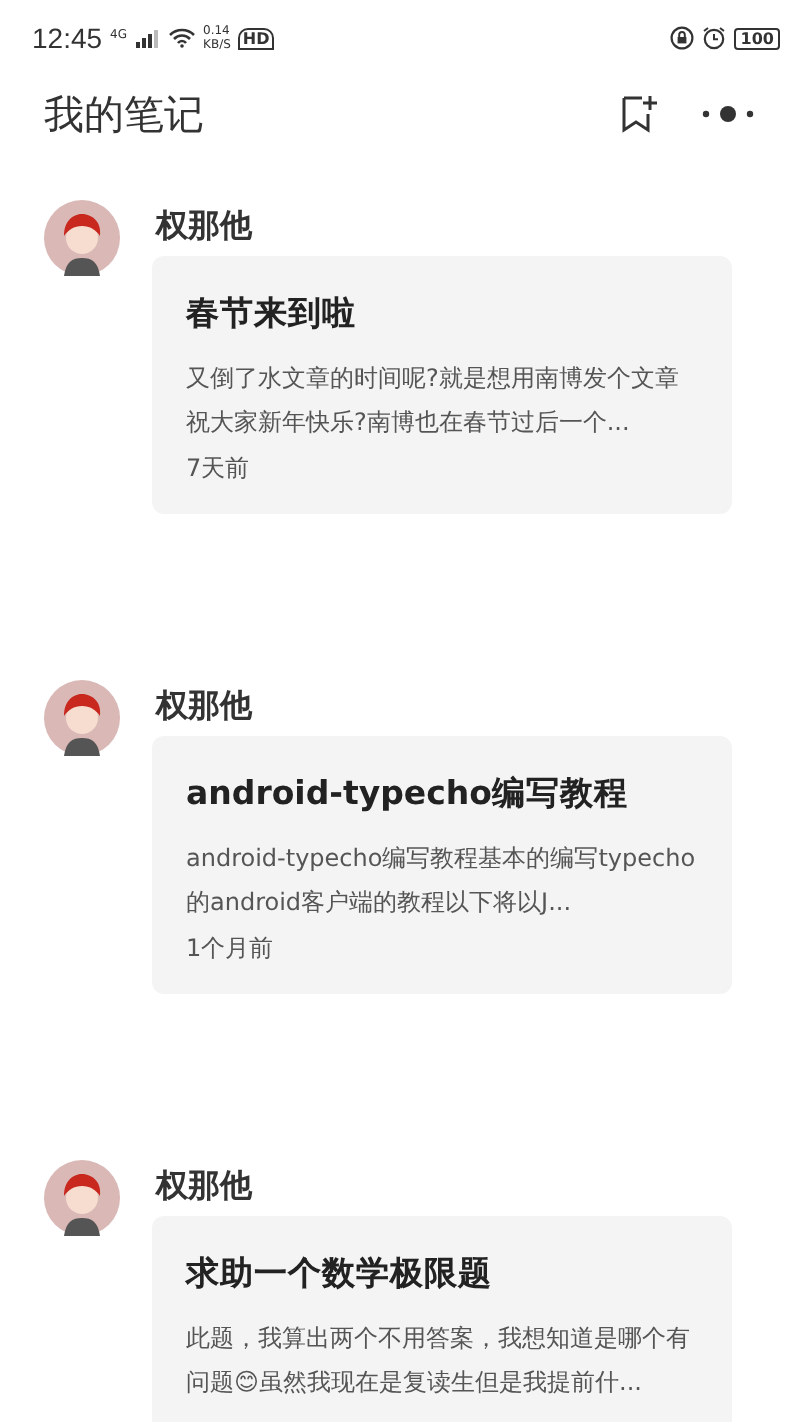 Image resolution: width=800 pixels, height=1422 pixels. Describe the element at coordinates (272, 314) in the screenshot. I see `note-title: 春节来到啦` at that location.